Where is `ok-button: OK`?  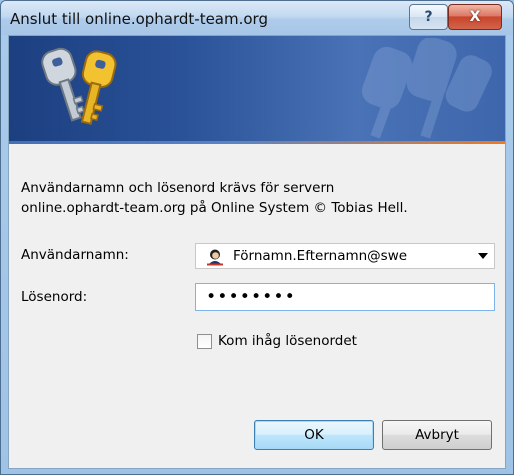
ok-button: OK is located at coordinates (314, 435).